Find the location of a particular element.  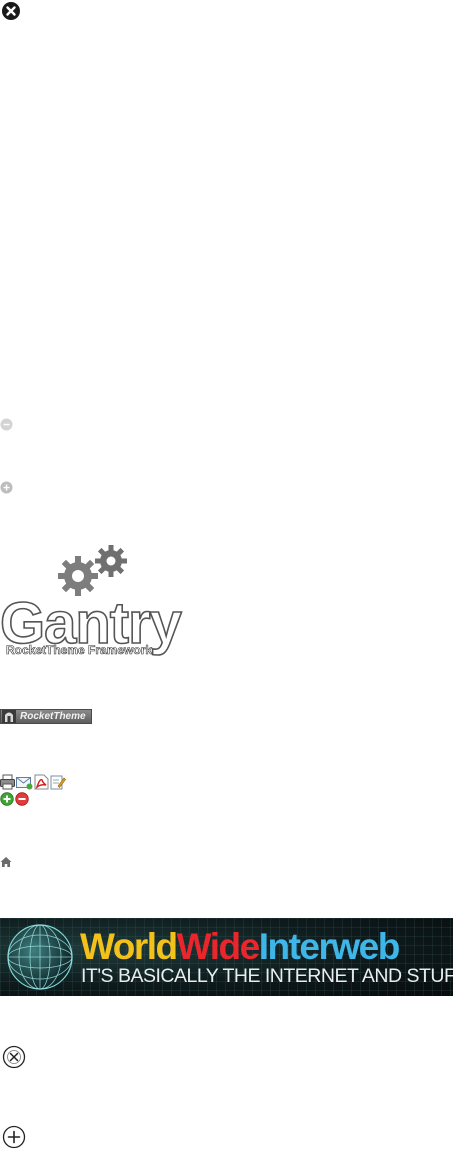

banner-title: WorldWideInterweb is located at coordinates (240, 946).